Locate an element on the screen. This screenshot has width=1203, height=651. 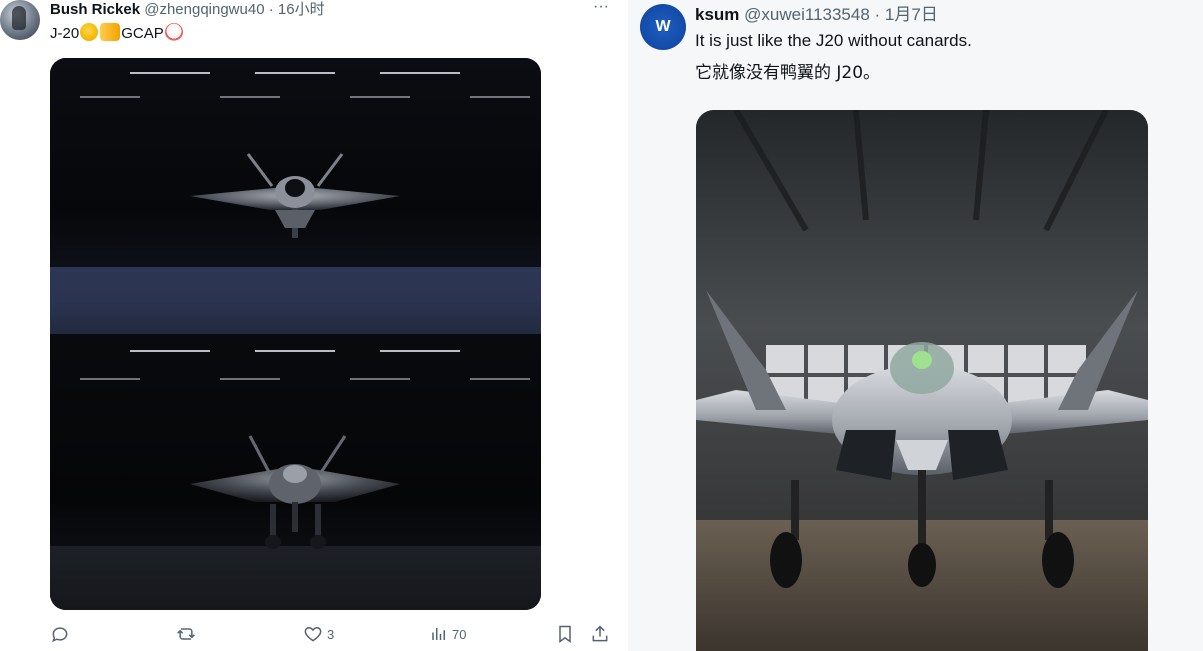
reply-icon is located at coordinates (60, 635).